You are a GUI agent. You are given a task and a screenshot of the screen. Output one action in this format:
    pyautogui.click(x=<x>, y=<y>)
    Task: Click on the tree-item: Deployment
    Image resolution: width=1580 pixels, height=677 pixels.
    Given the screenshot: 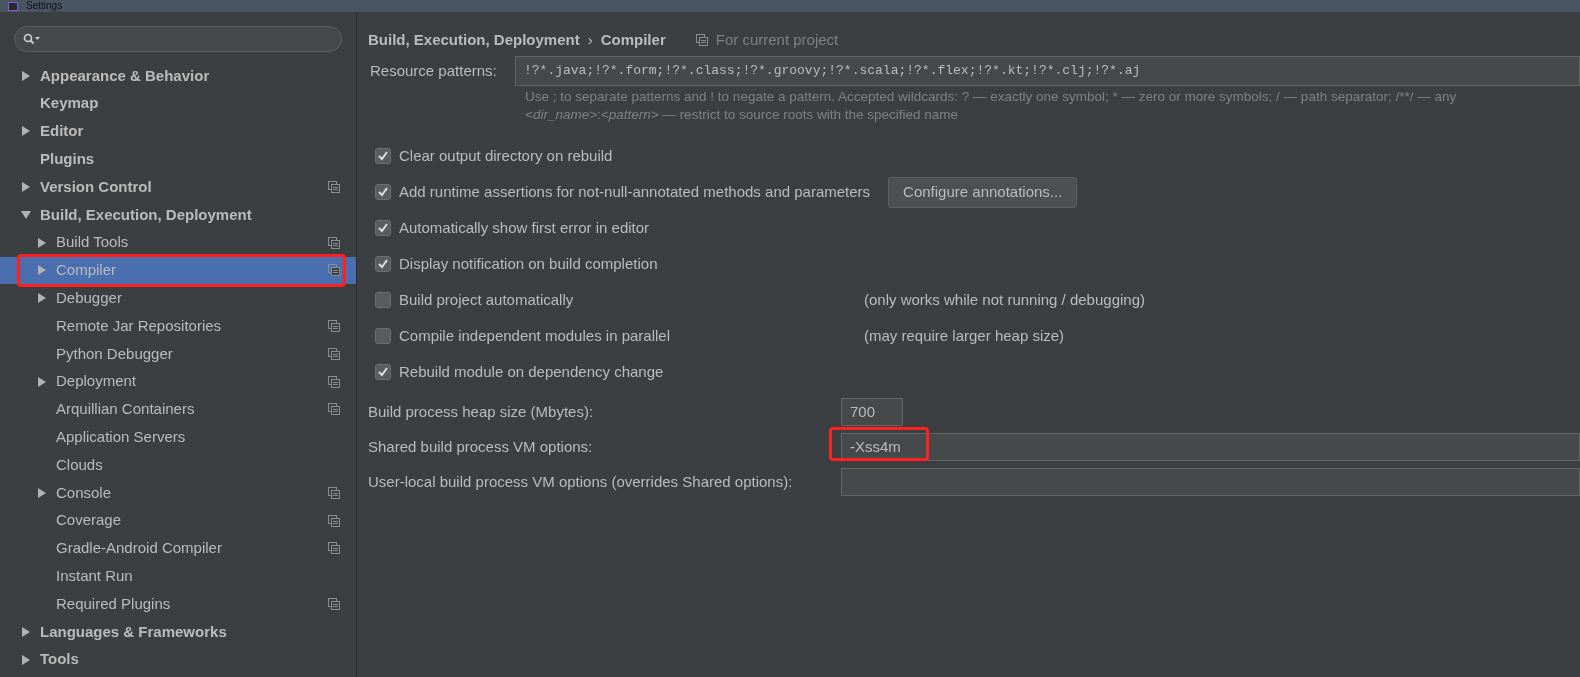 What is the action you would take?
    pyautogui.click(x=178, y=381)
    